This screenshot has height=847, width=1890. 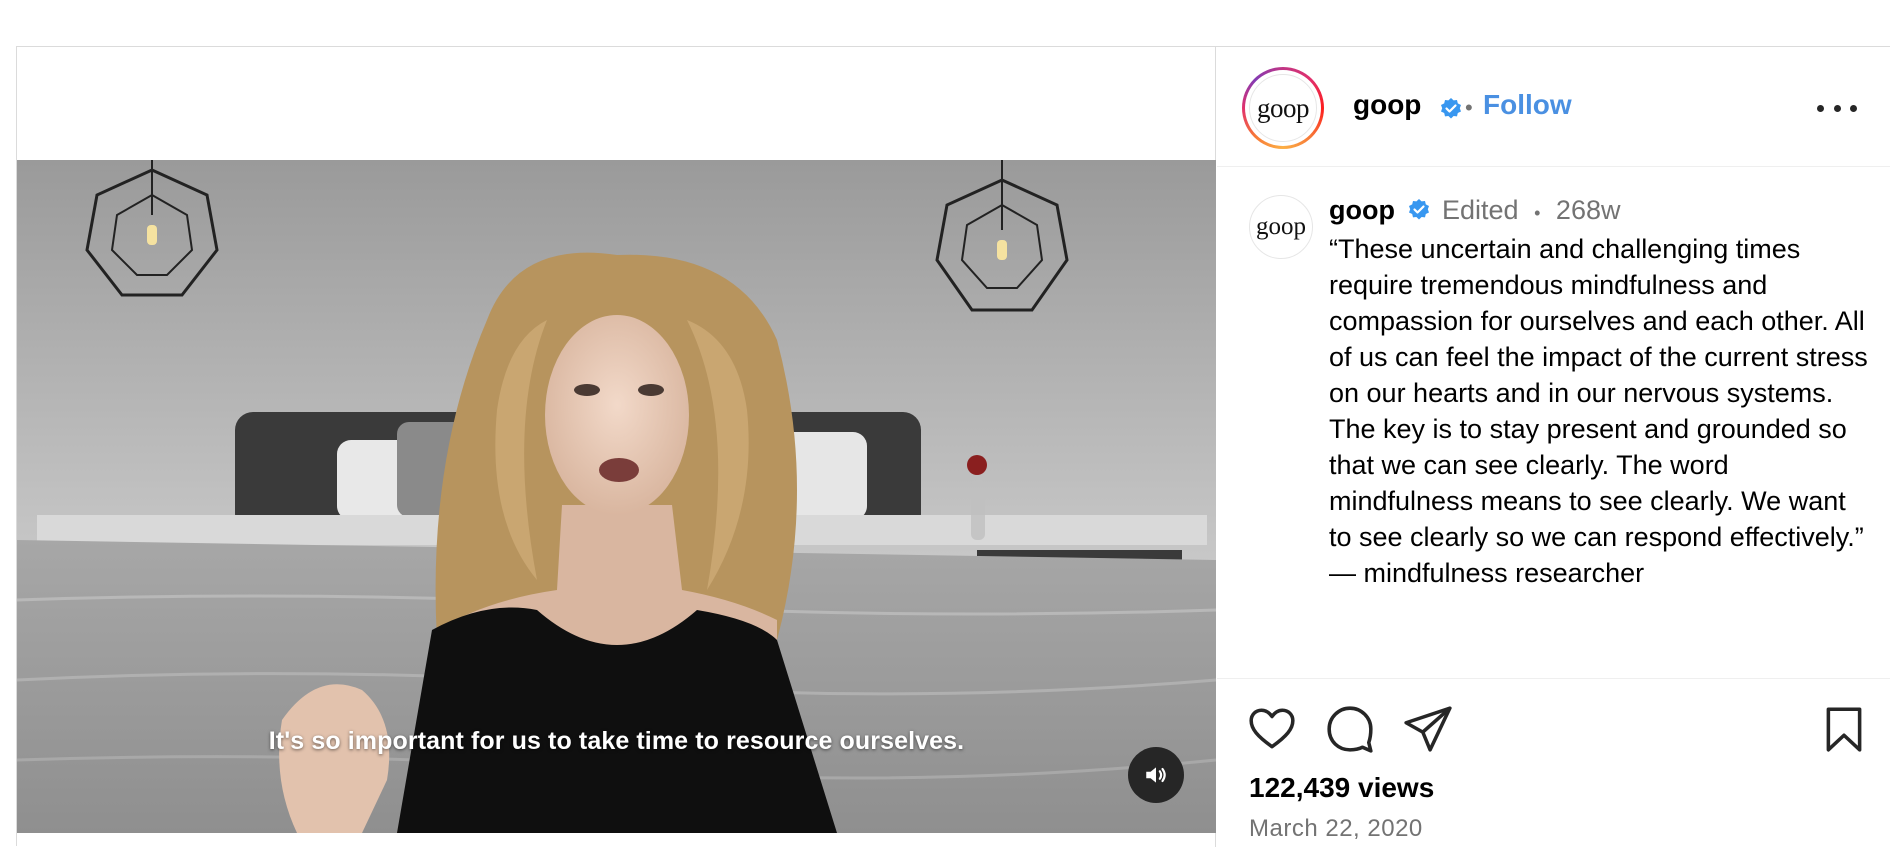 I want to click on mute-toggle-button, so click(x=1156, y=775).